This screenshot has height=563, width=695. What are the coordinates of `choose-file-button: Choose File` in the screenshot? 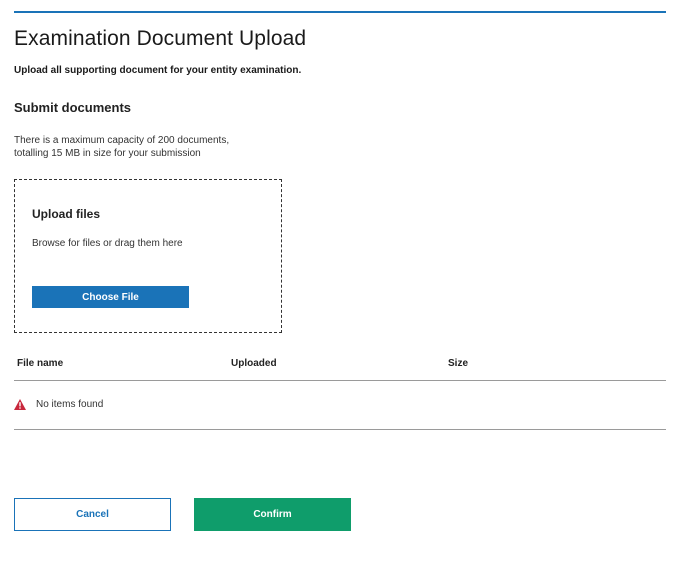 It's located at (110, 297).